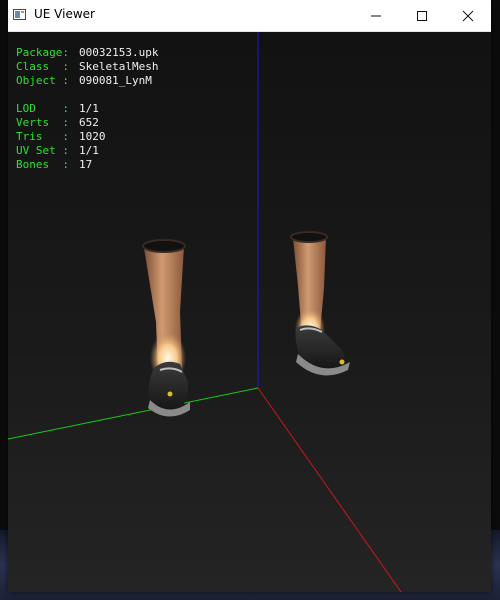  I want to click on maximize-icon, so click(422, 16).